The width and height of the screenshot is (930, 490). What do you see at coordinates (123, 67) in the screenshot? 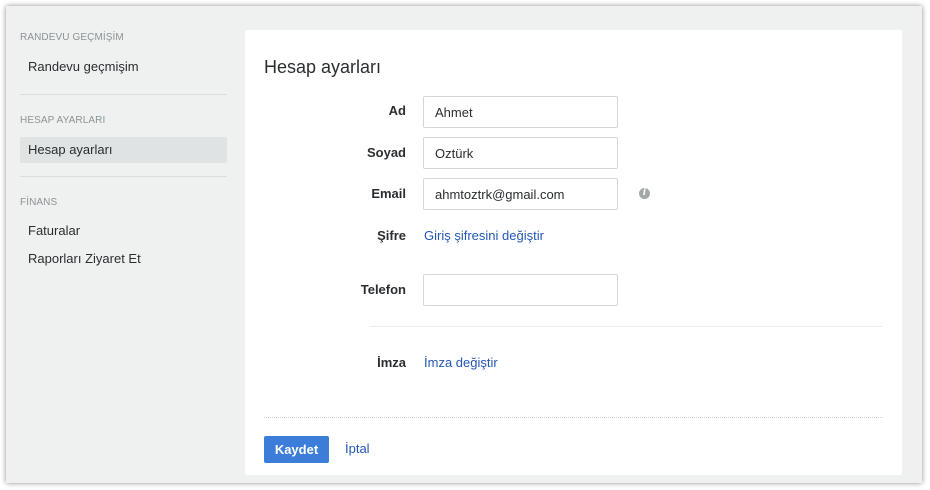
I see `sidebar-item-randevu-gecmisim: Randevu geçmişim` at bounding box center [123, 67].